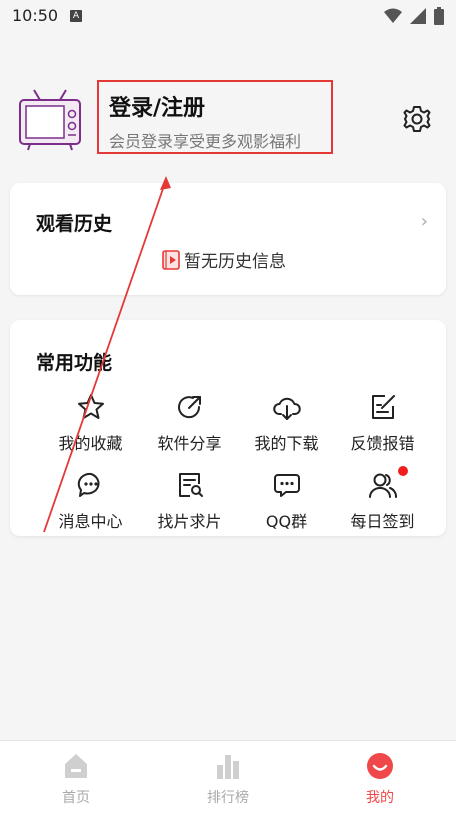  What do you see at coordinates (286, 443) in the screenshot?
I see `downloads-label: 我的下载` at bounding box center [286, 443].